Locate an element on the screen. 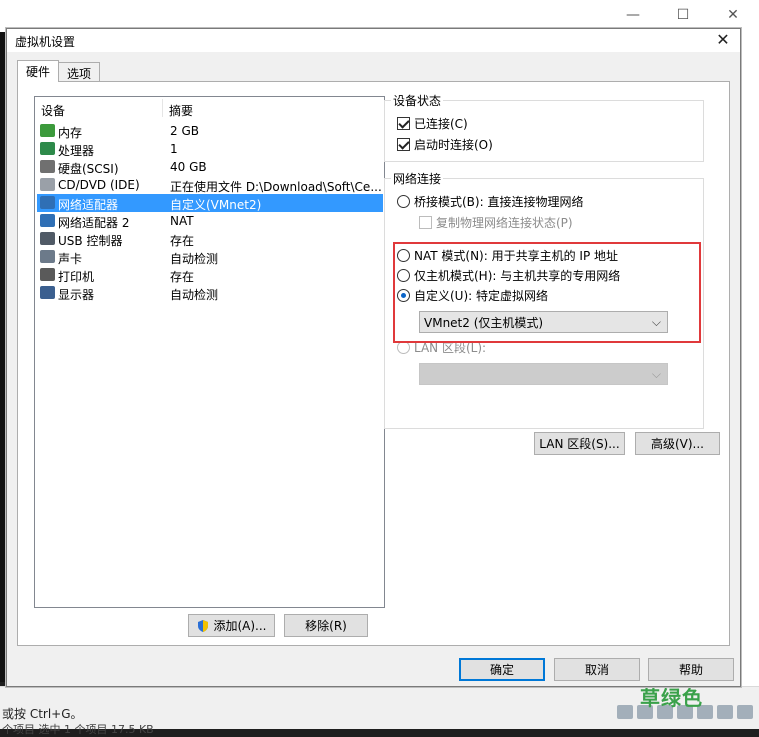 The height and width of the screenshot is (737, 759). device-name: CD/DVD (IDE) is located at coordinates (99, 185).